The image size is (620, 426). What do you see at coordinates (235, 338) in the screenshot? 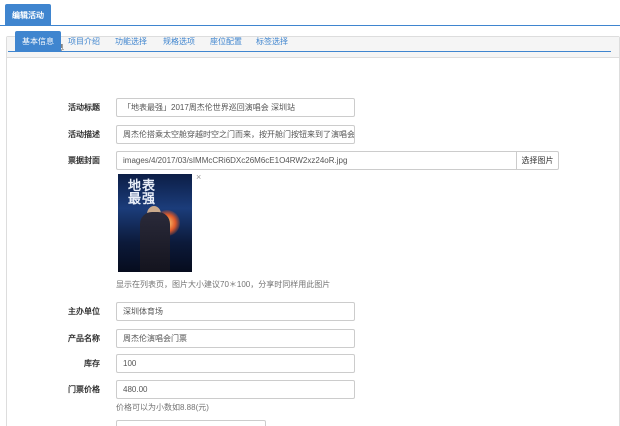
I see `product-name-input: 周杰伦演唱会门票` at bounding box center [235, 338].